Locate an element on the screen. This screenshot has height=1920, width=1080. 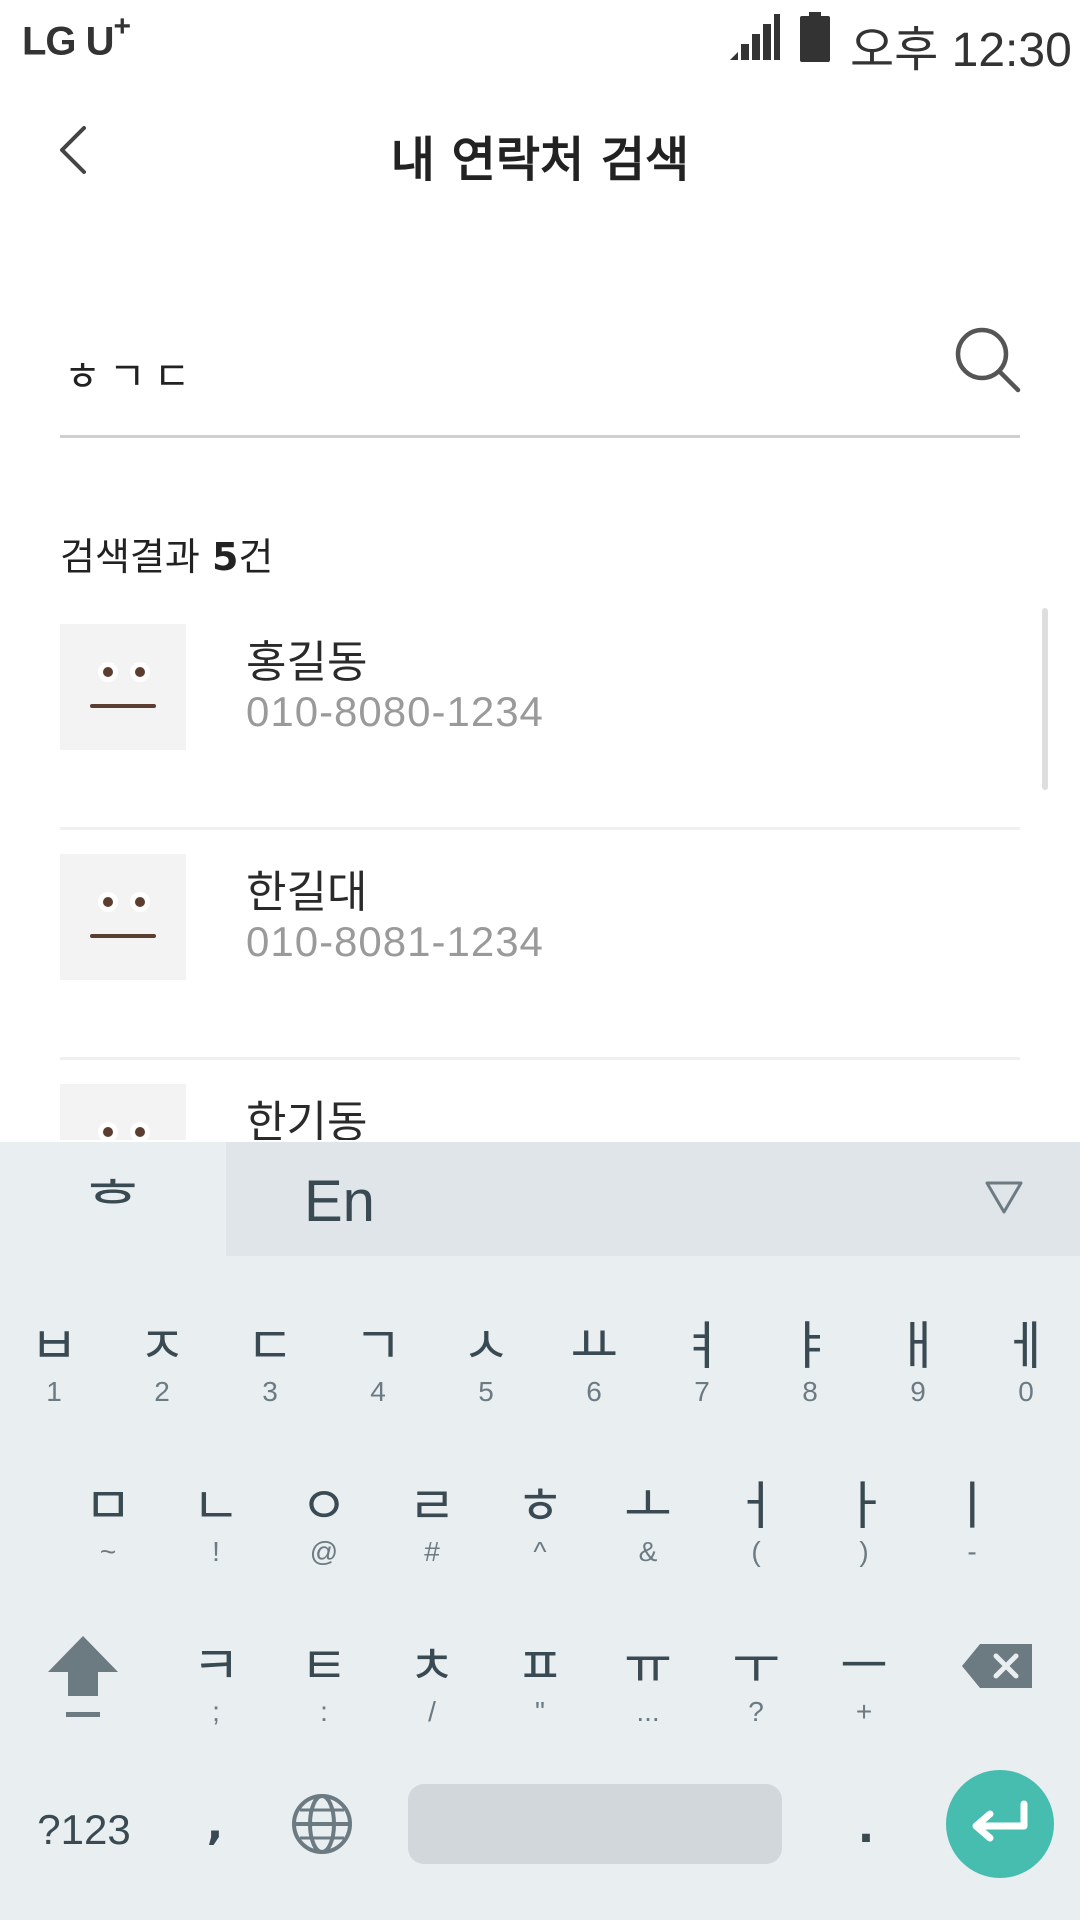
search-icon is located at coordinates (988, 360).